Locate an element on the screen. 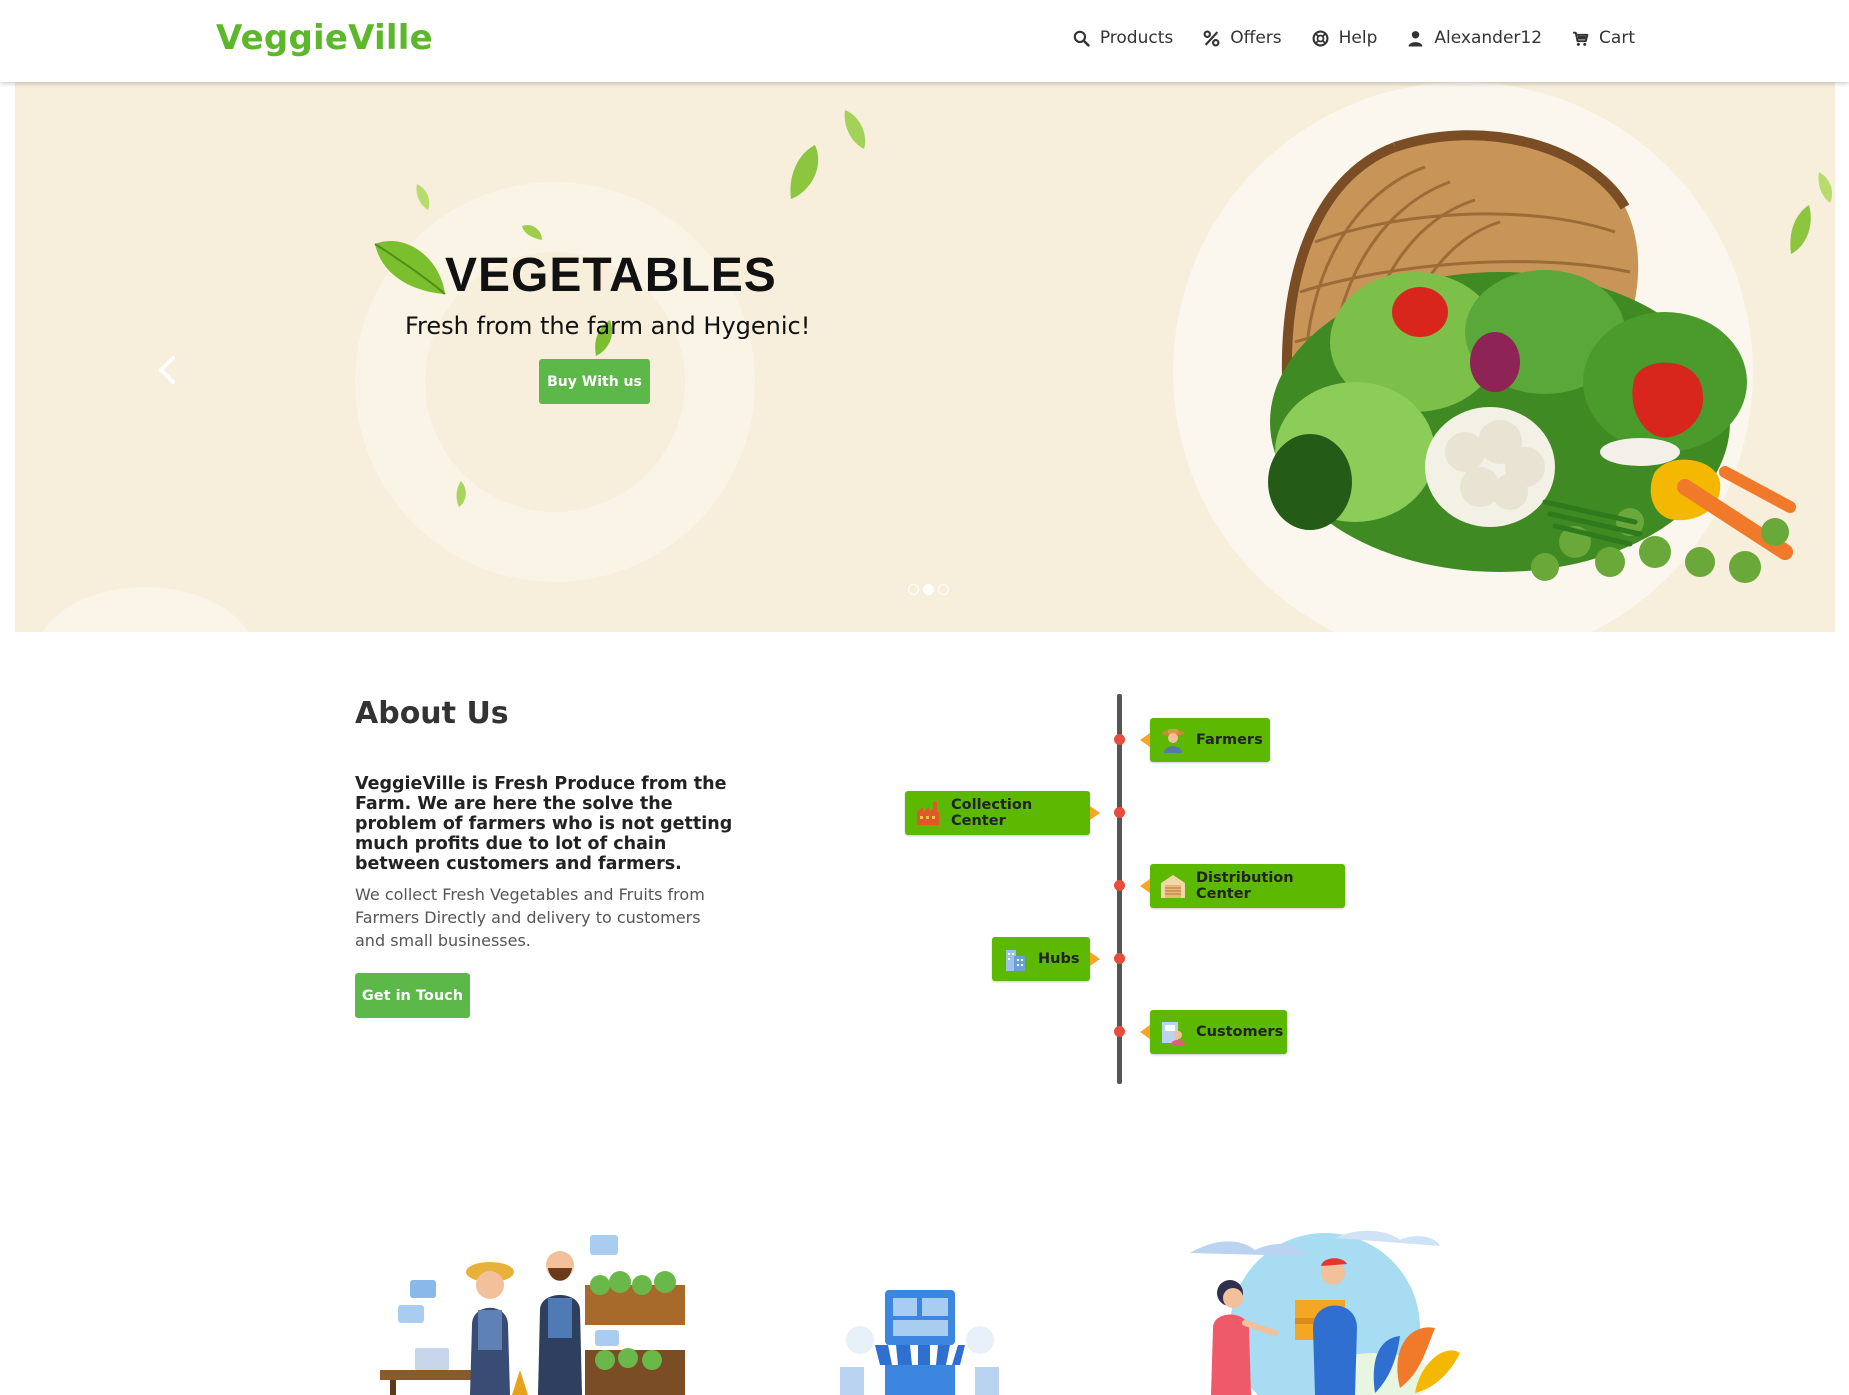 This screenshot has width=1849, height=1395. timeline-label: Distribution Center is located at coordinates (1245, 886).